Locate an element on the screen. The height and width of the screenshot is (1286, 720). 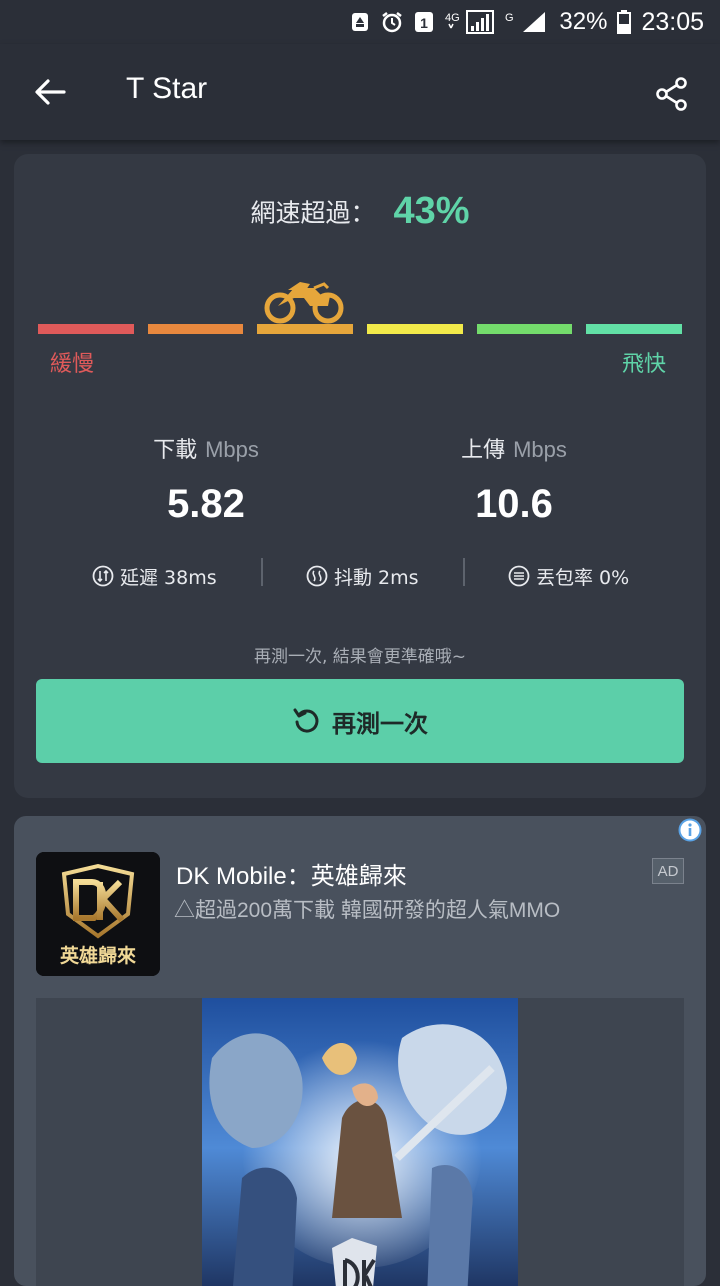
arrow-left-icon is located at coordinates (50, 92).